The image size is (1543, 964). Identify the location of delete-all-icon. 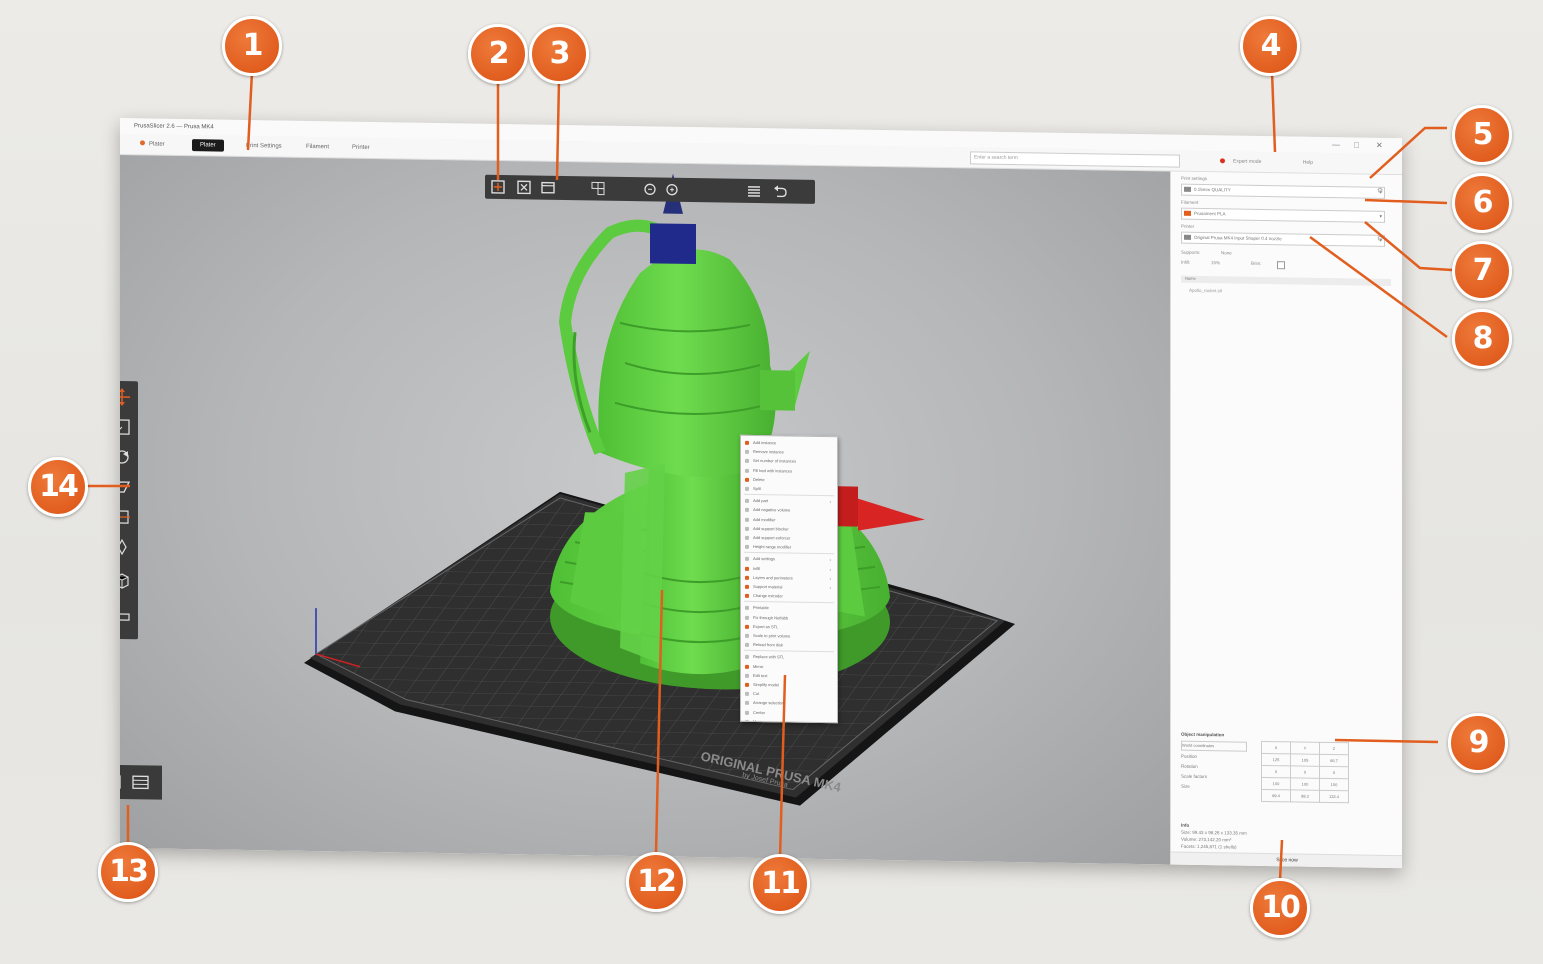
(548, 188).